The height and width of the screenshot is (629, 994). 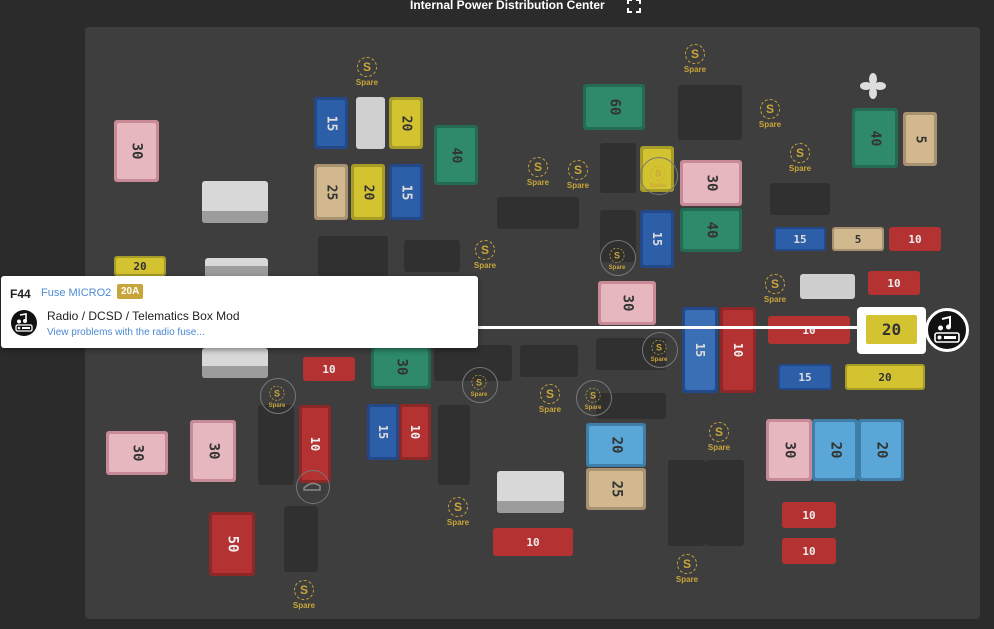 I want to click on fuse-description: Radio / DCSD / Telematics Box Mod, so click(x=143, y=316).